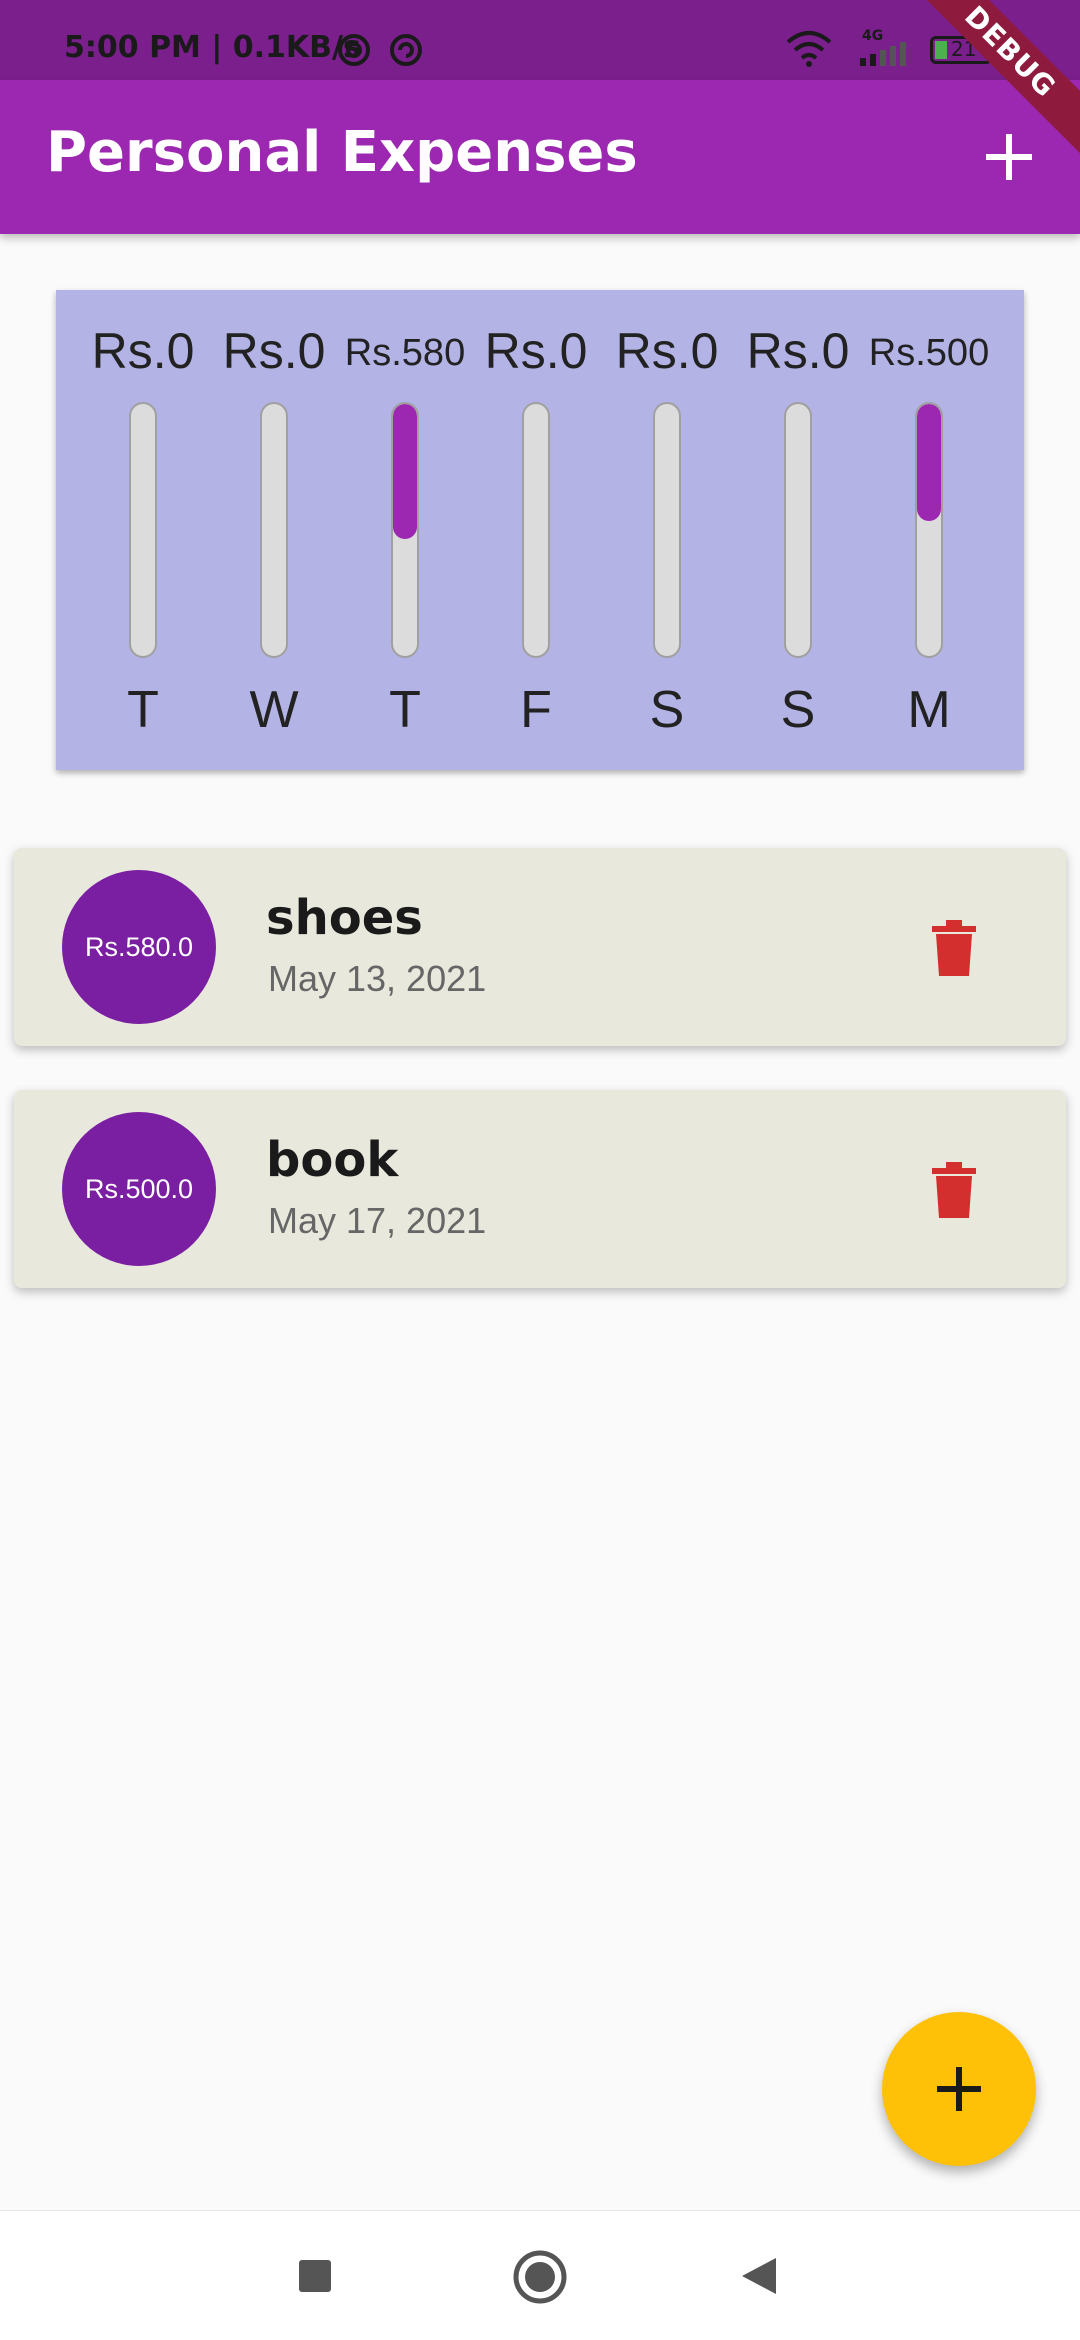  Describe the element at coordinates (929, 710) in the screenshot. I see `bar-day: M` at that location.